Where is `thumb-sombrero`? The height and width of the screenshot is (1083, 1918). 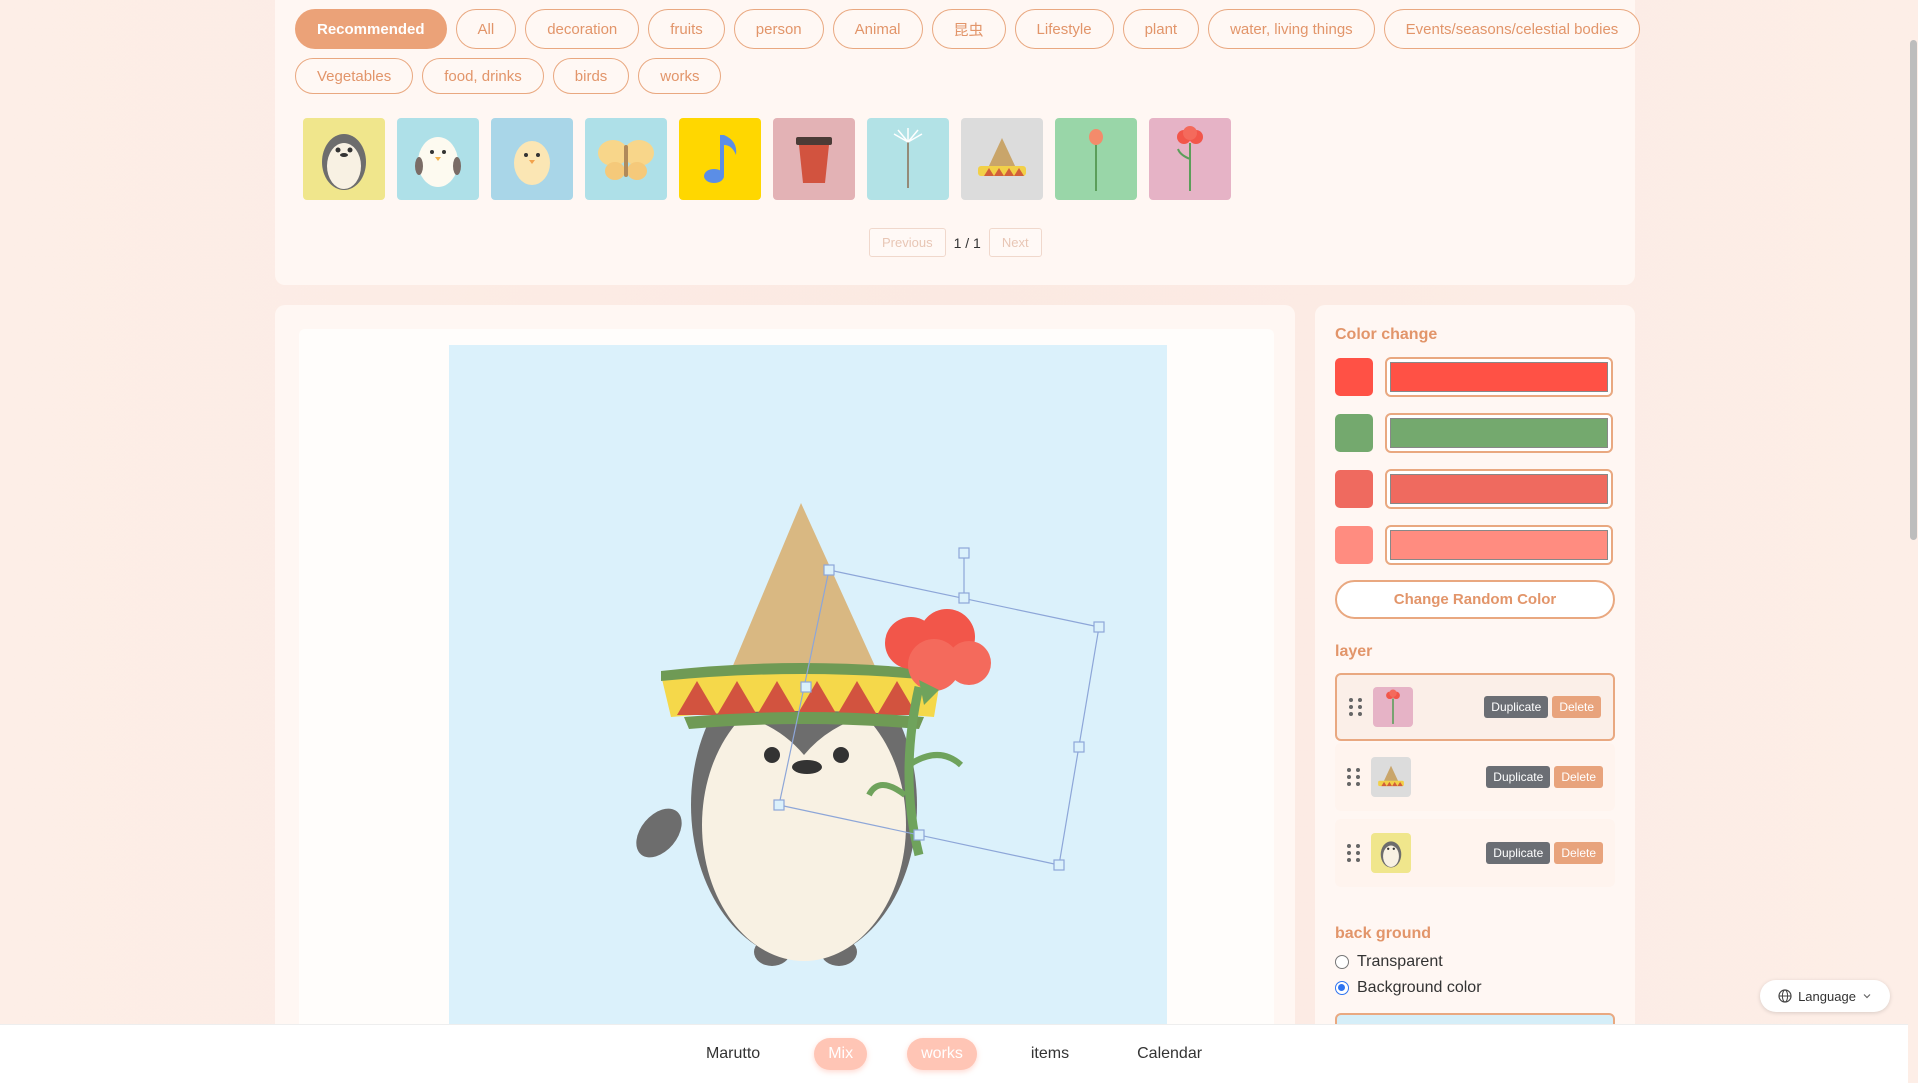
thumb-sombrero is located at coordinates (1002, 159).